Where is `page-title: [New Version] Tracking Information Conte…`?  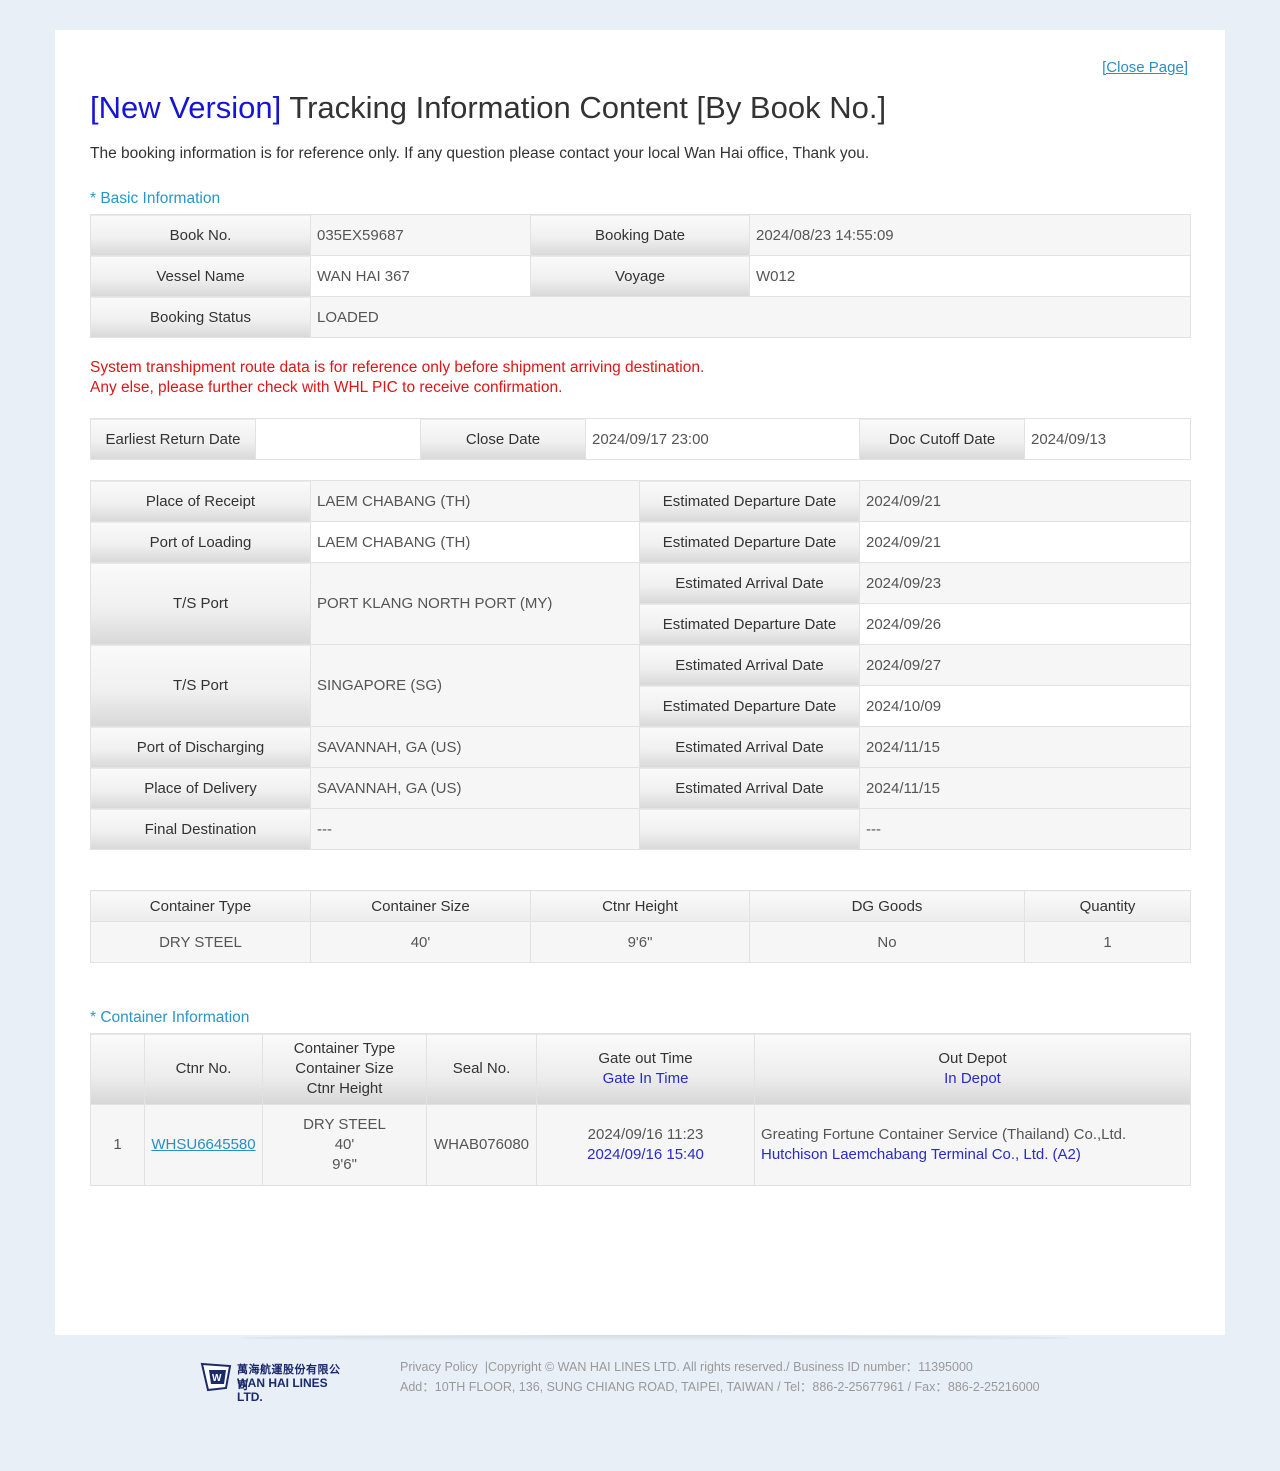 page-title: [New Version] Tracking Information Conte… is located at coordinates (488, 108).